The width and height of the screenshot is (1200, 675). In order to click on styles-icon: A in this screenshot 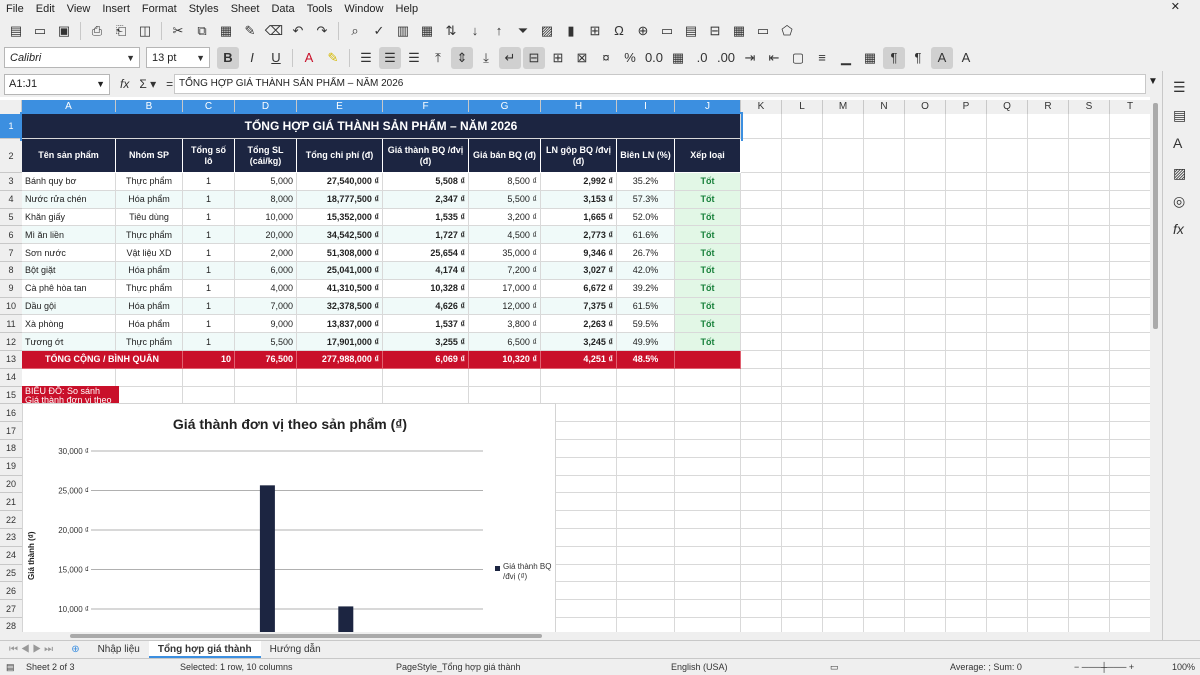, I will do `click(1177, 143)`.